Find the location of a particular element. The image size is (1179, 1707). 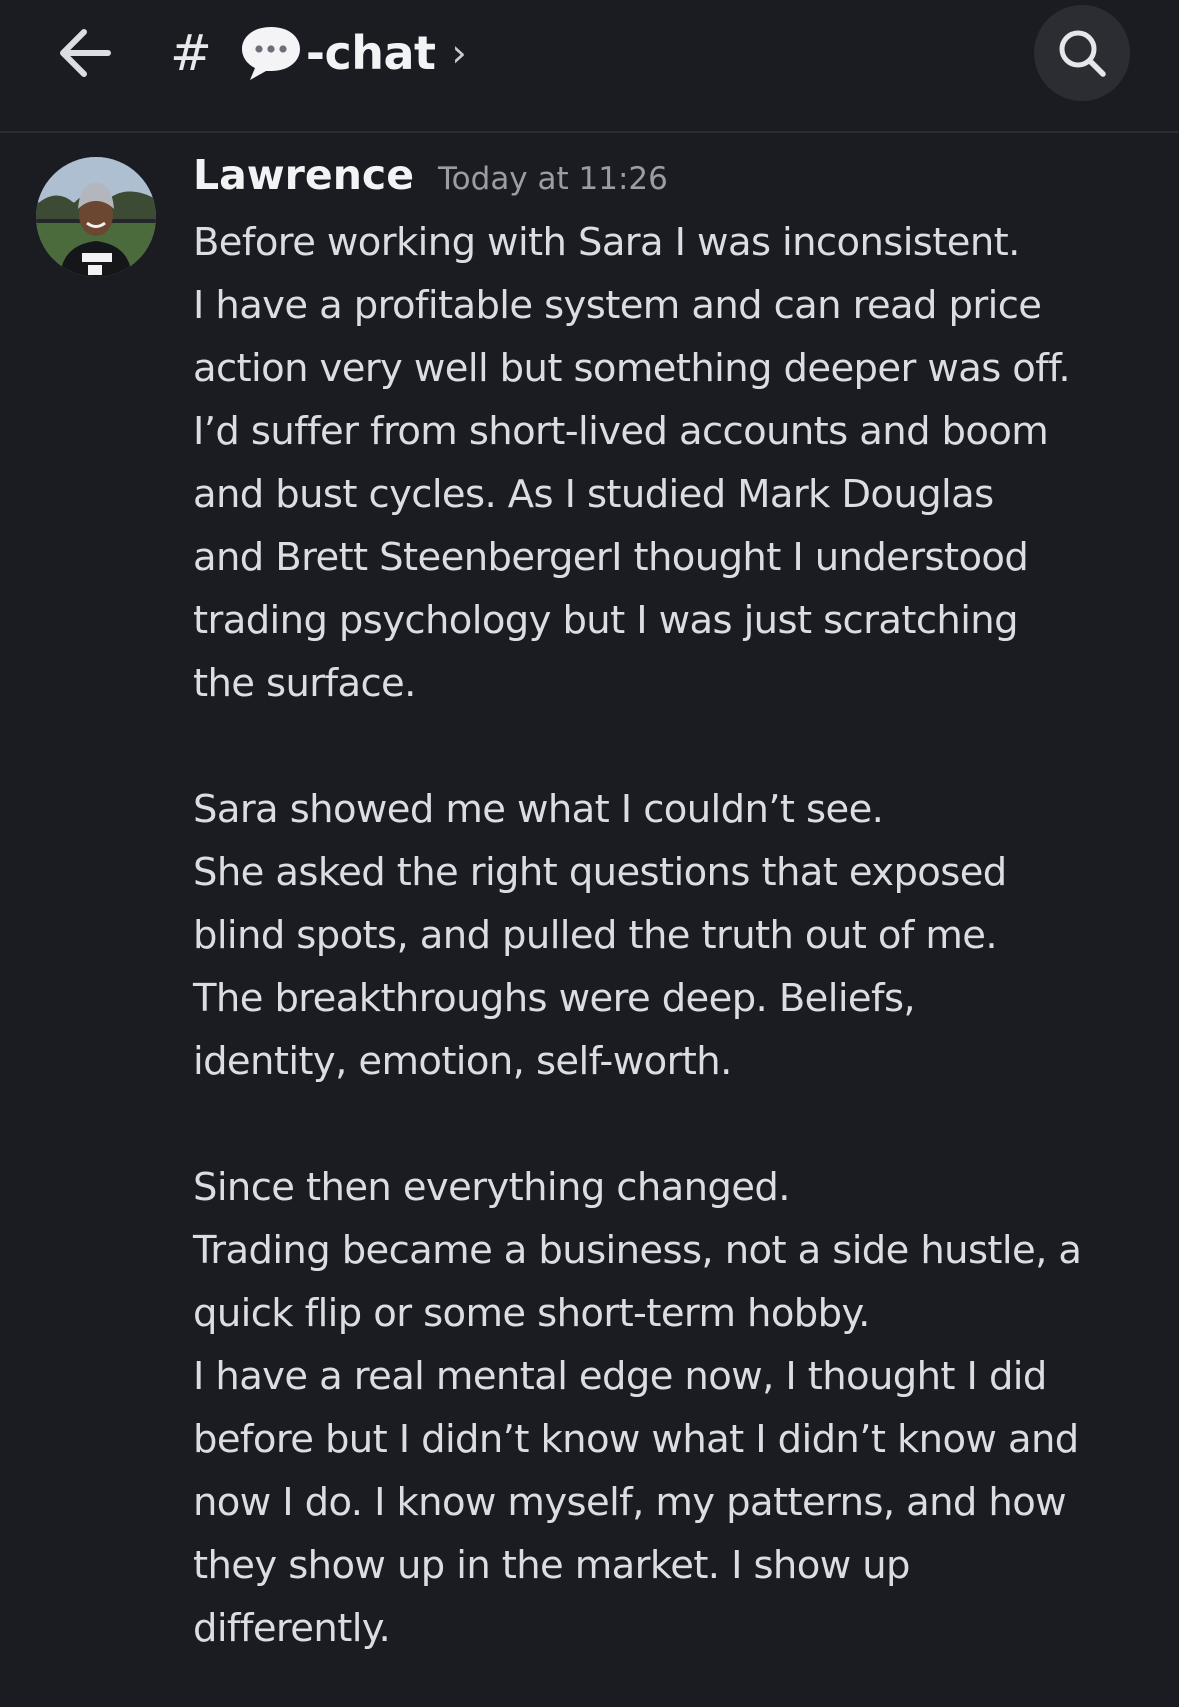

user-photo is located at coordinates (96, 217).